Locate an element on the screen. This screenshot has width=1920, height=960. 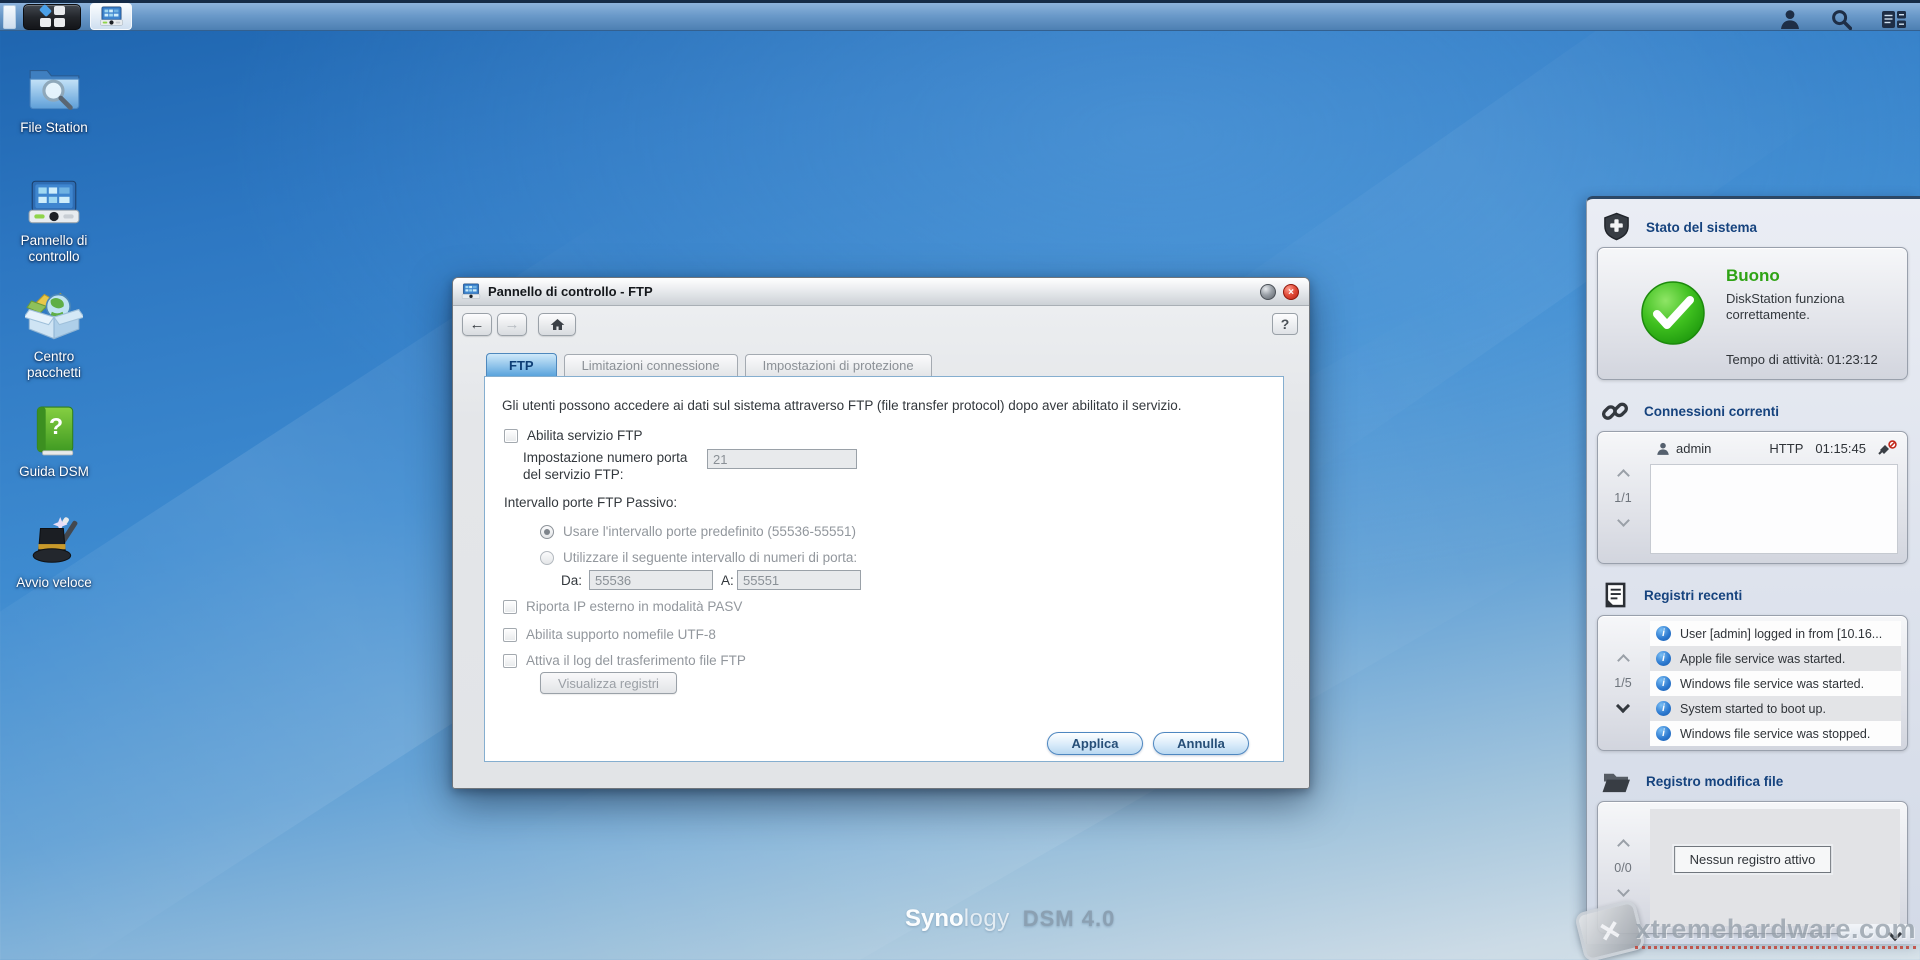
search-icon is located at coordinates (1841, 19).